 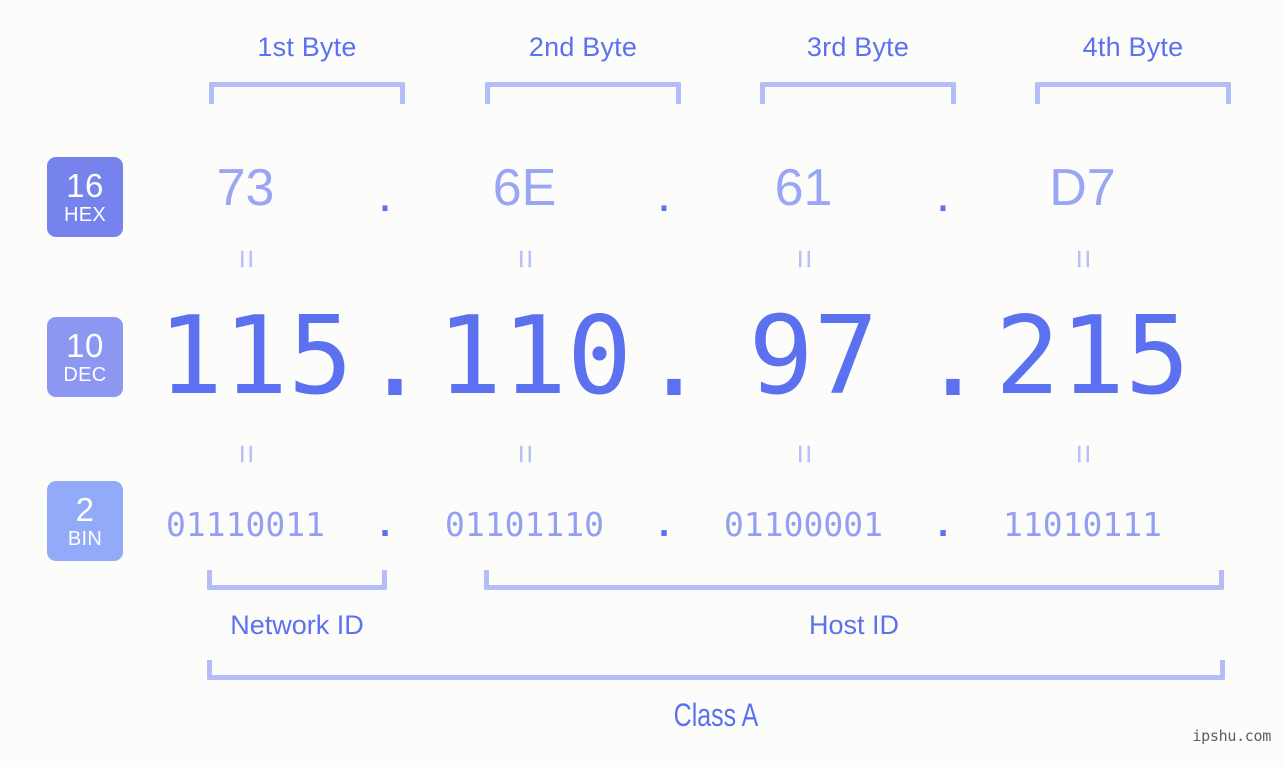 I want to click on equals-marker-4: =, so click(x=1082, y=259).